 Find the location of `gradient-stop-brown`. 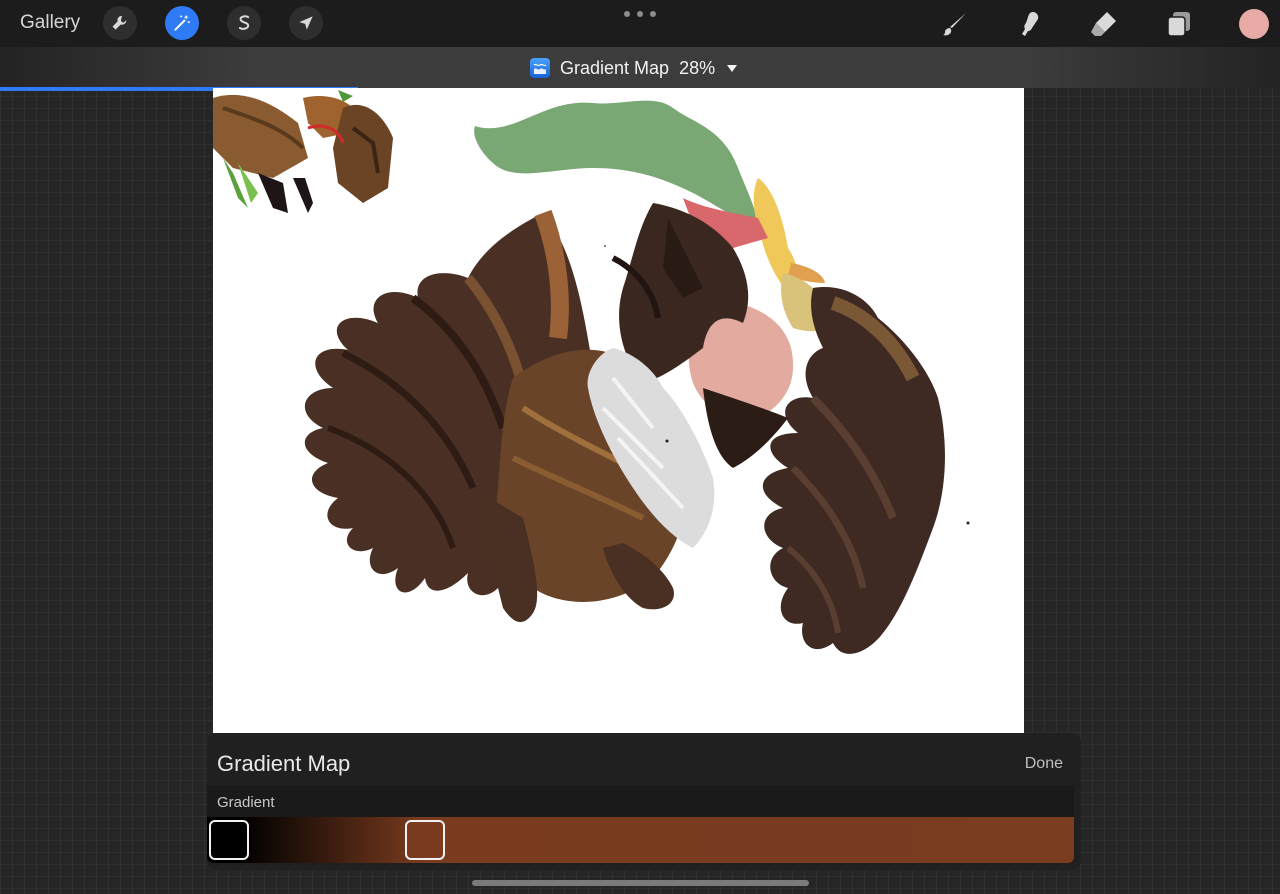

gradient-stop-brown is located at coordinates (425, 840).